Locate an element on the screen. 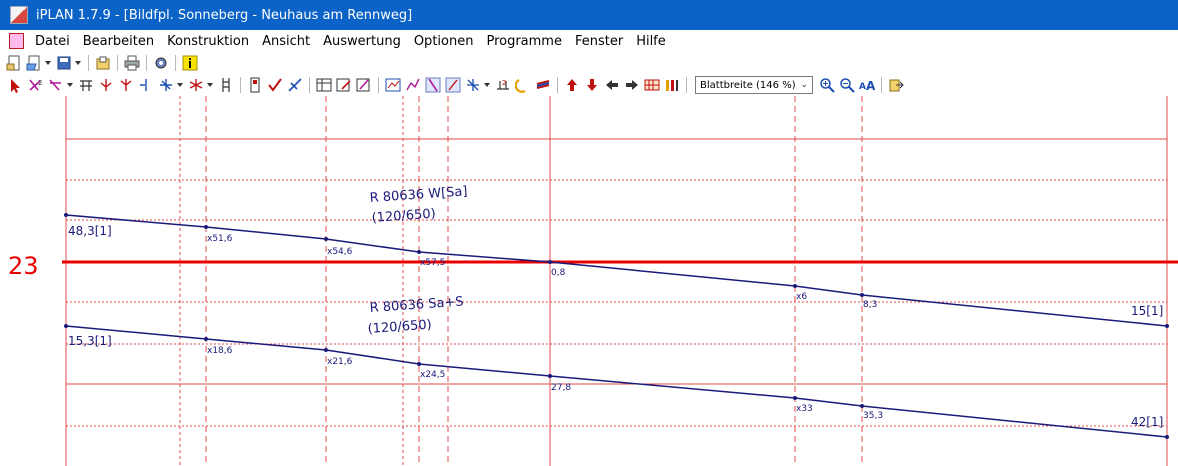 The image size is (1178, 466). iplan-app-icon is located at coordinates (19, 15).